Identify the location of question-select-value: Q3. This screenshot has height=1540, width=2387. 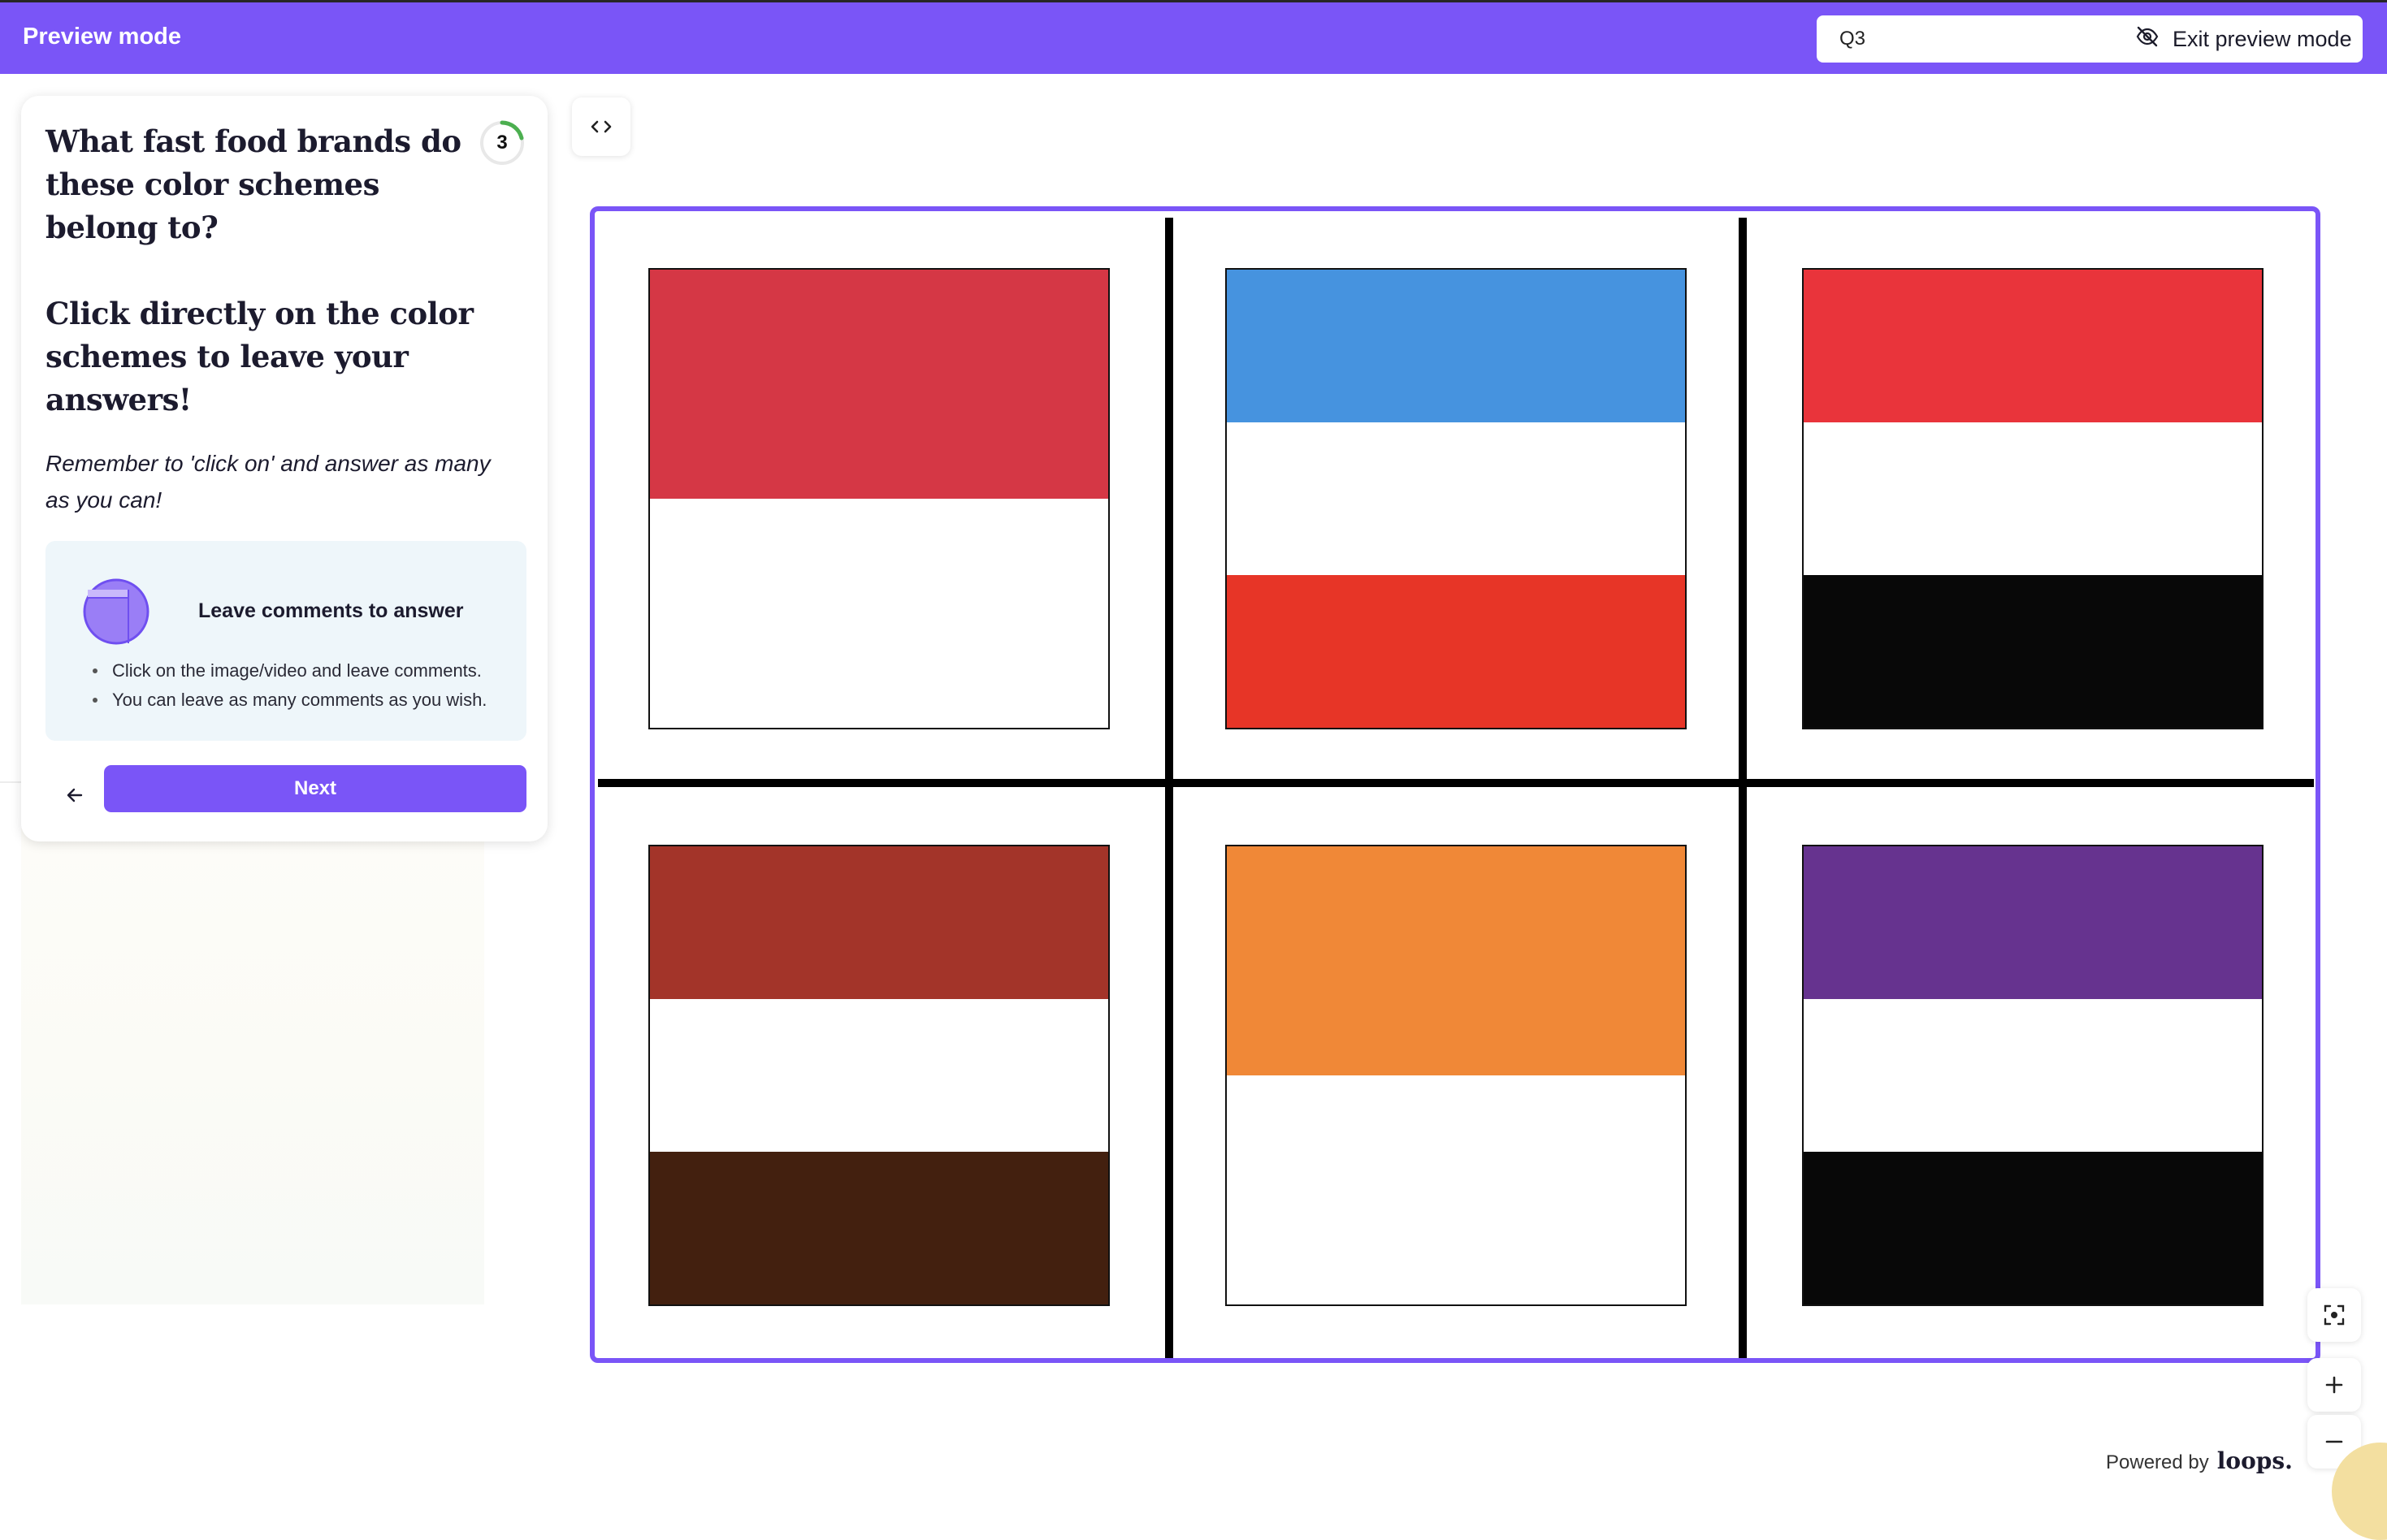
(1853, 39).